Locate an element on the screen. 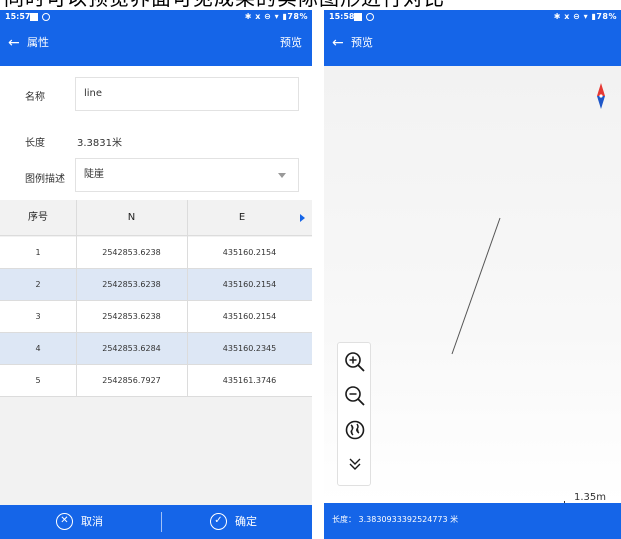 The image size is (621, 539). row-e: 435160.2345 is located at coordinates (249, 348).